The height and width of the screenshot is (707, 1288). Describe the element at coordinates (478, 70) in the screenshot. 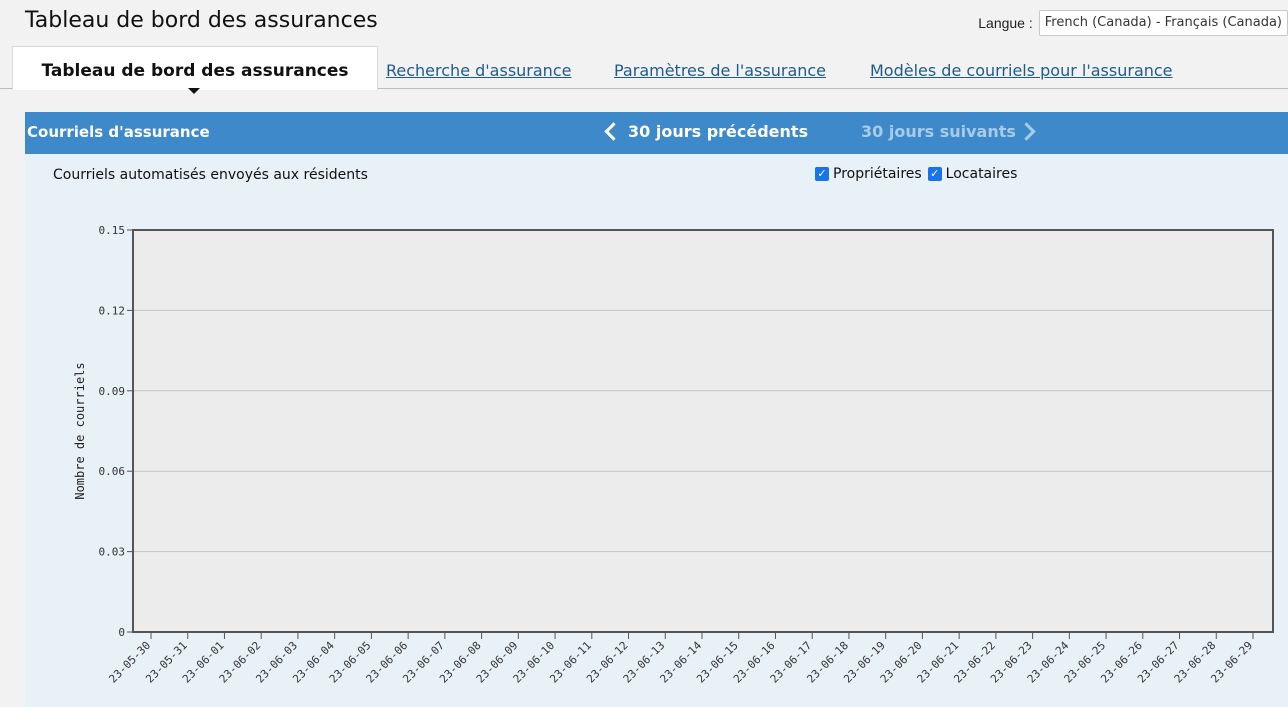

I see `tab-search: Recherche d'assurance` at that location.